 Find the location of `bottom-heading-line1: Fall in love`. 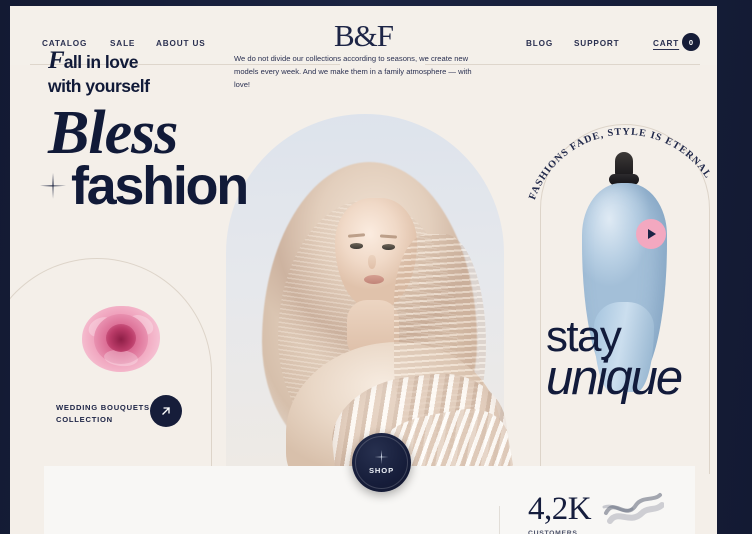

bottom-heading-line1: Fall in love is located at coordinates (138, 60).